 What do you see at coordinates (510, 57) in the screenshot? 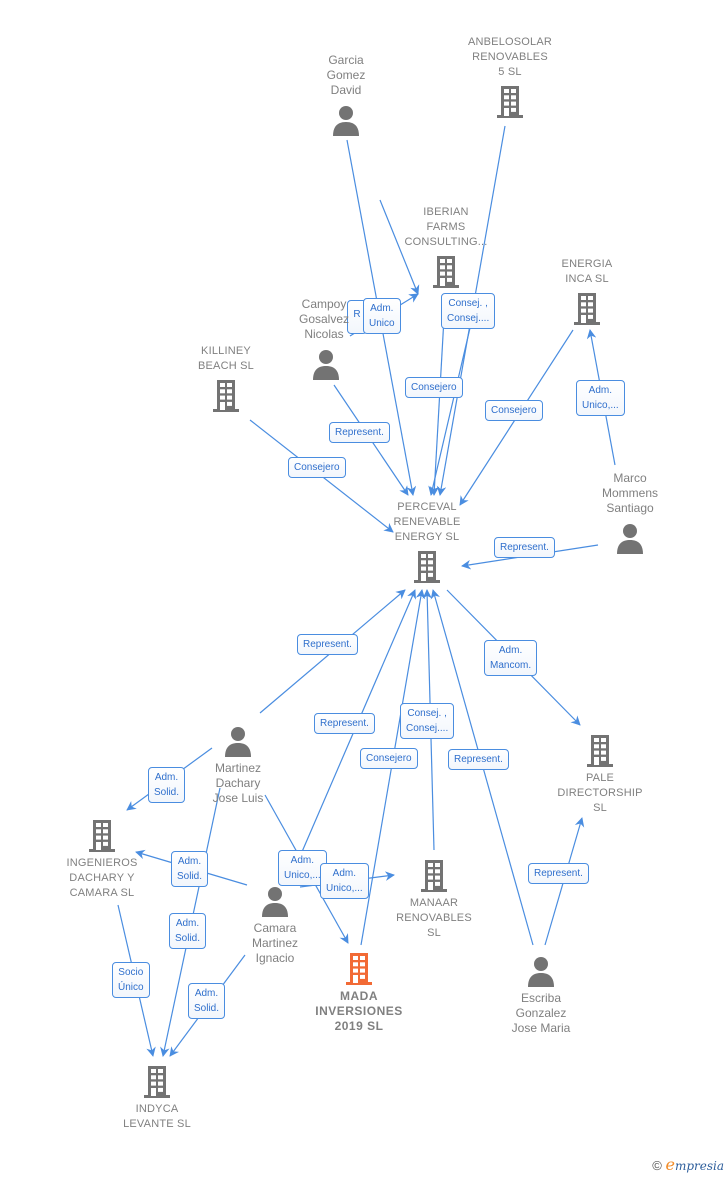
I see `node-label-anbelosolar: ANBELOSOLAR RENOVABLES 5 SL` at bounding box center [510, 57].